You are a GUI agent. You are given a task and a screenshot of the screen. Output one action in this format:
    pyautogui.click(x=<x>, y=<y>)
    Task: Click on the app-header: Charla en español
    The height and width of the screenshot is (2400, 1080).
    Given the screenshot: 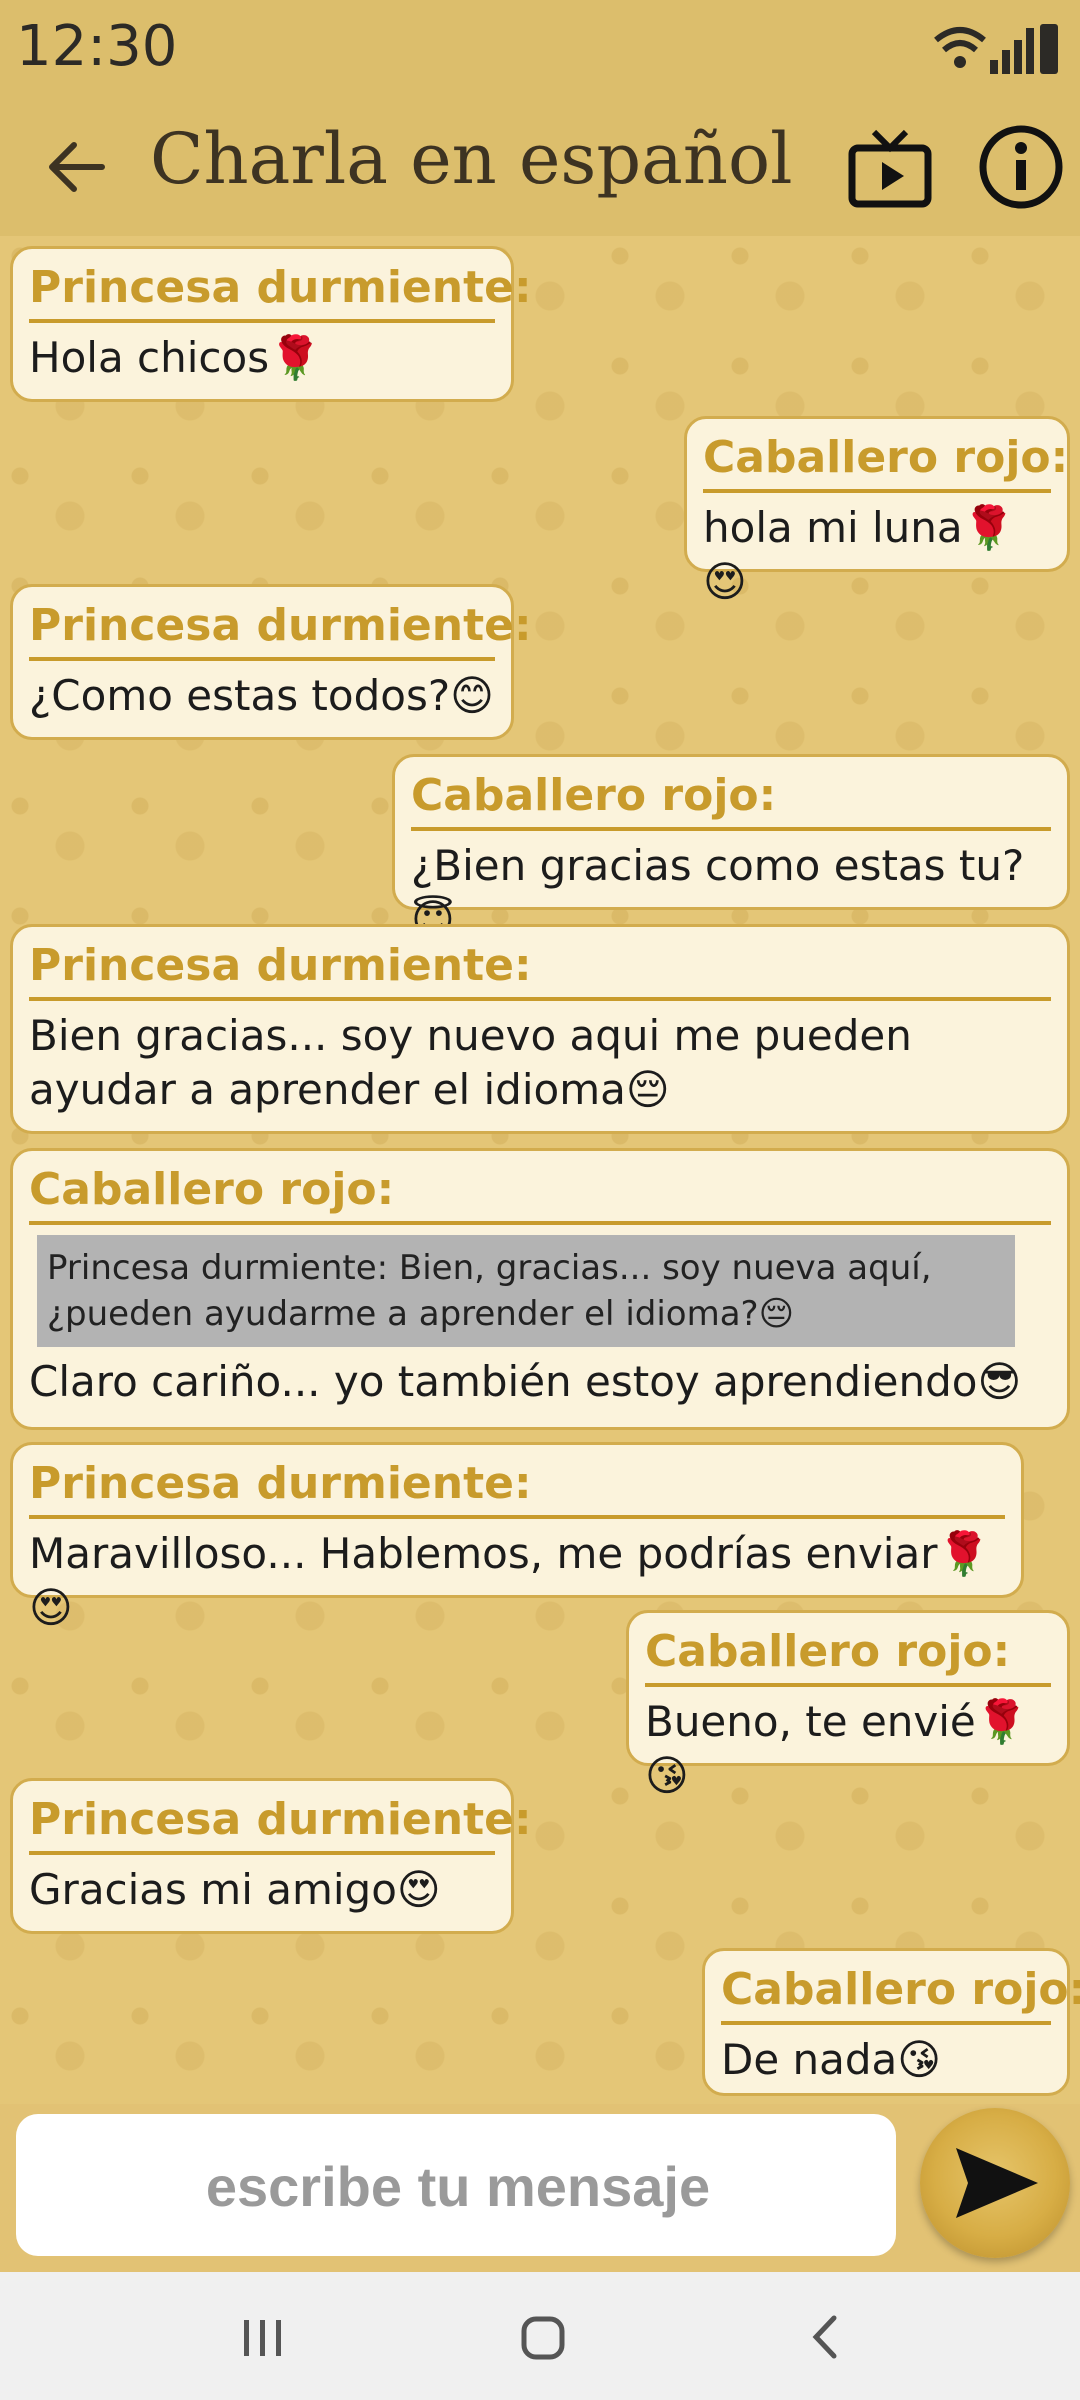 What is the action you would take?
    pyautogui.click(x=540, y=168)
    